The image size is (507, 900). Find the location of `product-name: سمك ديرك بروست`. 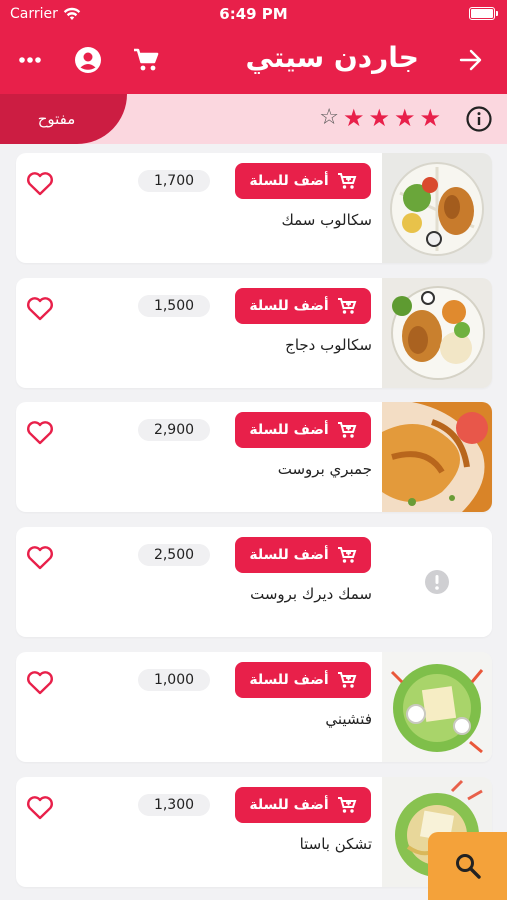

product-name: سمك ديرك بروست is located at coordinates (311, 594).